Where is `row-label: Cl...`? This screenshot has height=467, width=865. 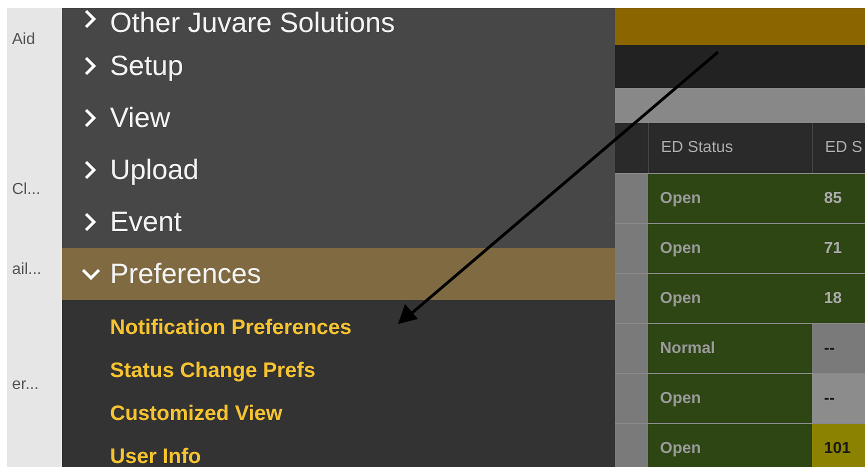 row-label: Cl... is located at coordinates (26, 189).